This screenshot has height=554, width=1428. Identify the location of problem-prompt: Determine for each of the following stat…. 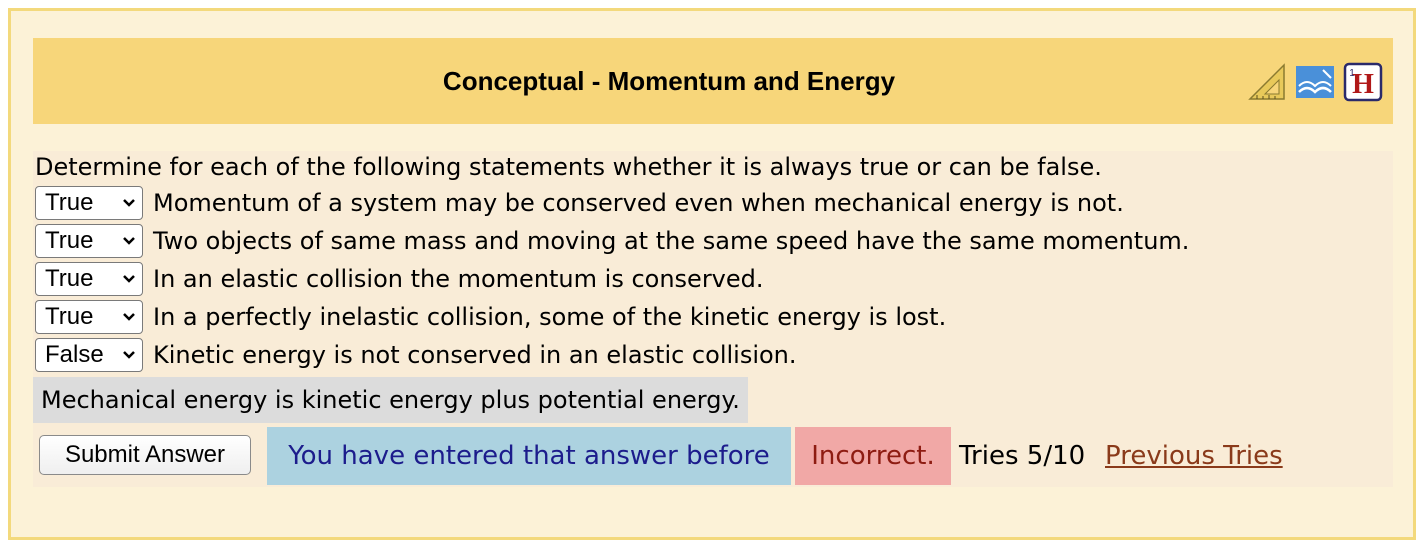
(568, 167).